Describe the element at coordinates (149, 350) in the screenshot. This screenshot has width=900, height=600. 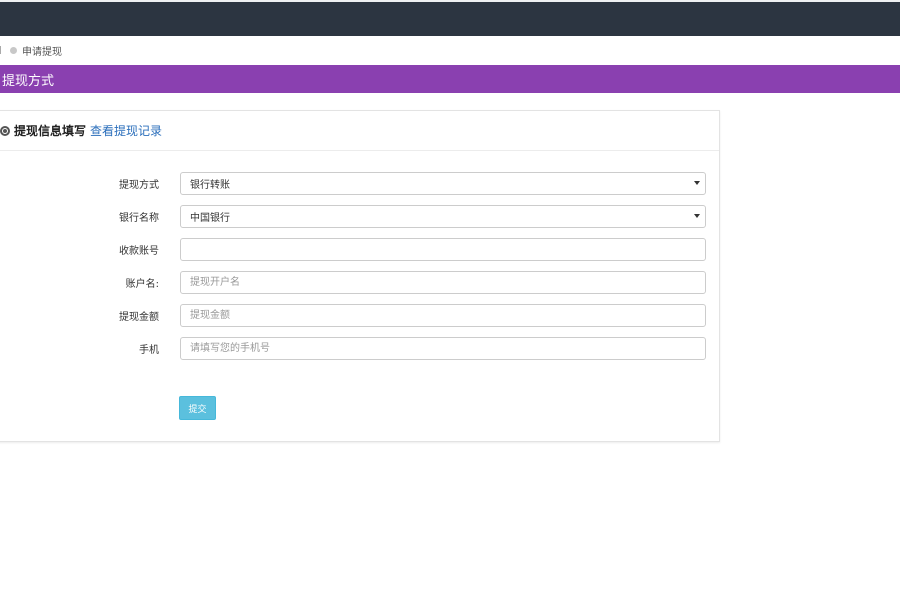
I see `phone-label: 手机` at that location.